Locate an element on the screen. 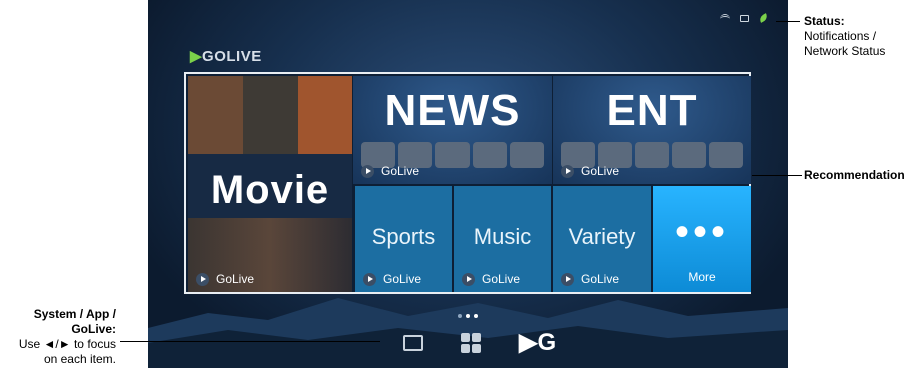  variety-tile: Variety GoLive is located at coordinates (602, 239).